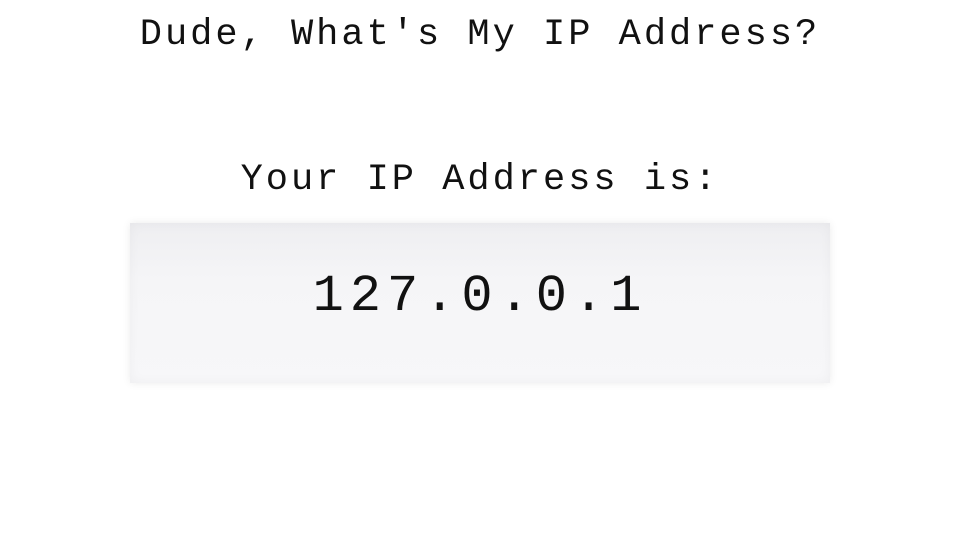  I want to click on ip-address-value: 127.0.0.1, so click(480, 297).